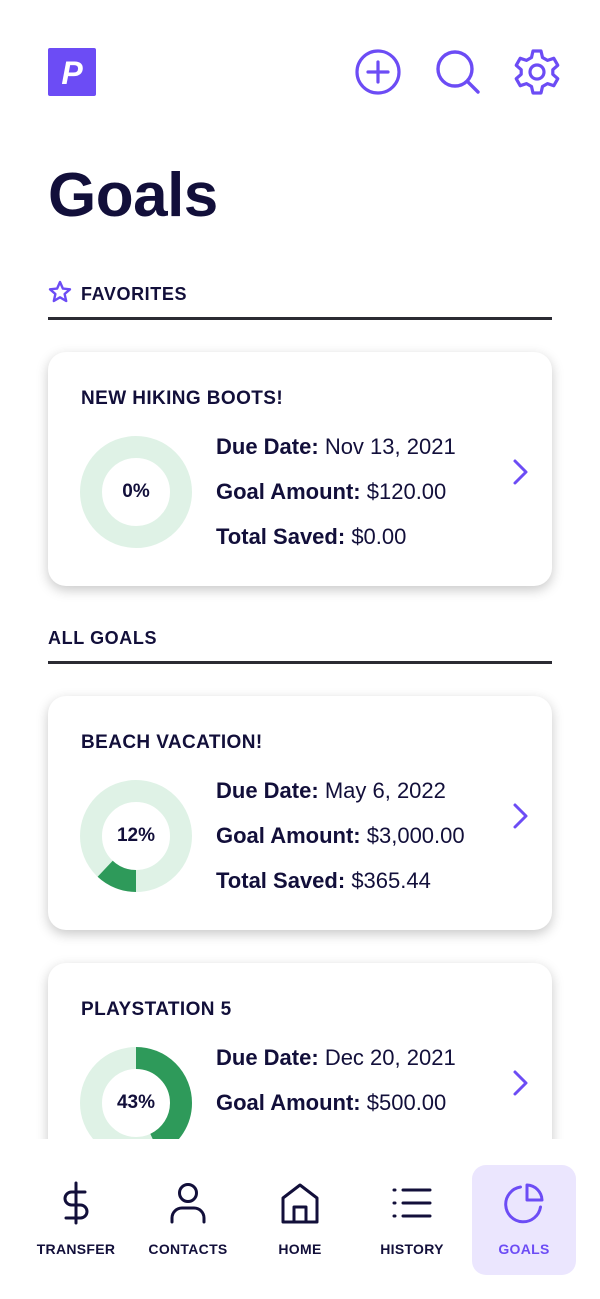 The height and width of the screenshot is (1299, 600). Describe the element at coordinates (172, 742) in the screenshot. I see `goal-name: BEACH VACATION!` at that location.